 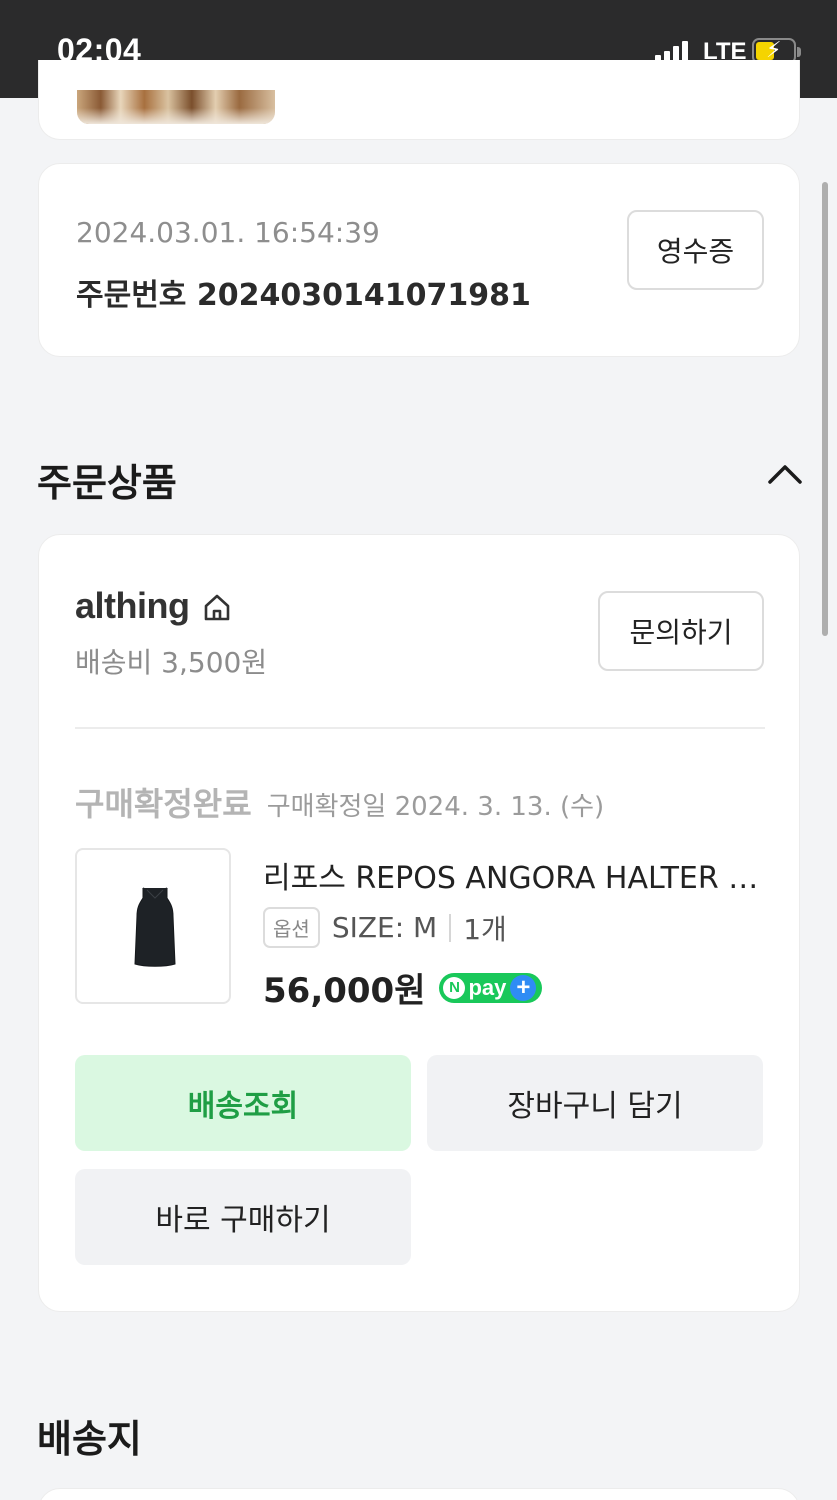 I want to click on option-size: SIZE: M, so click(x=384, y=927).